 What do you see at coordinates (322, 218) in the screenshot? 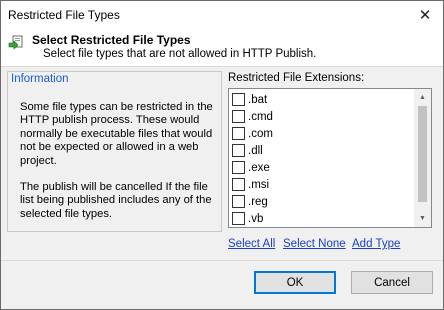
I see `extension-item-vb: .vb` at bounding box center [322, 218].